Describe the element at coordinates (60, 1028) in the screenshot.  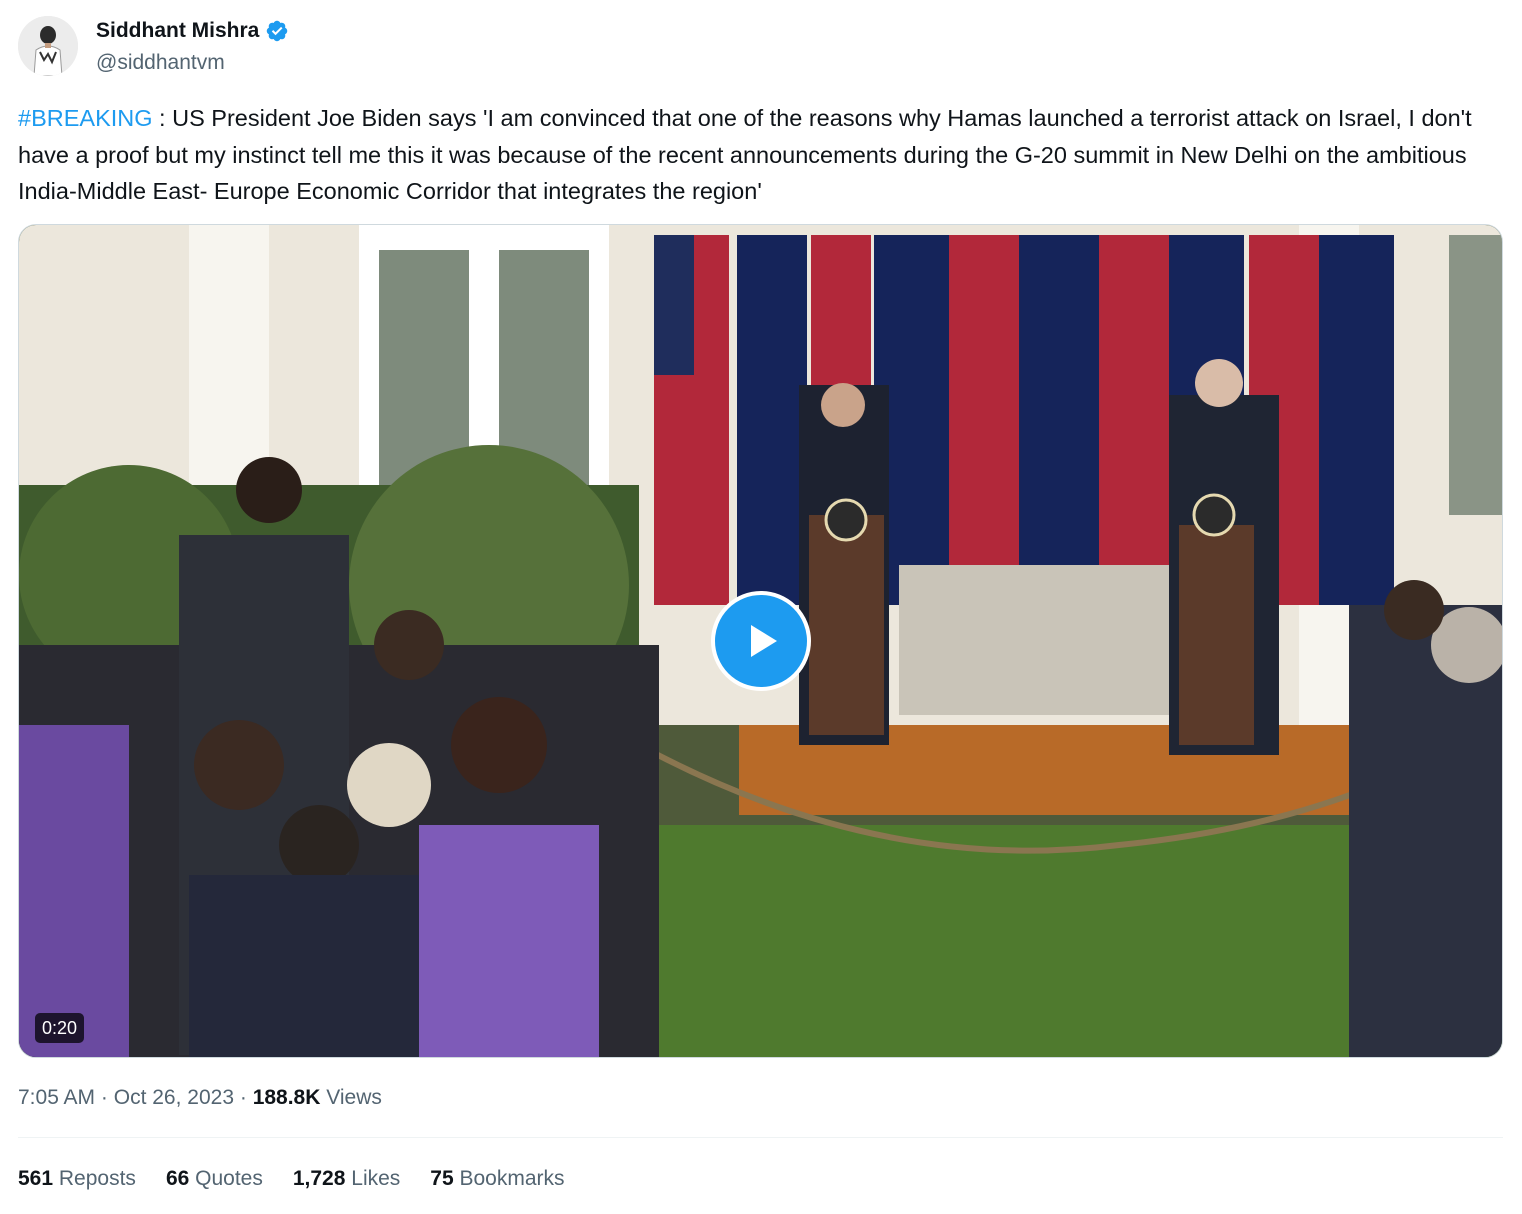
I see `video-duration: 0:20` at that location.